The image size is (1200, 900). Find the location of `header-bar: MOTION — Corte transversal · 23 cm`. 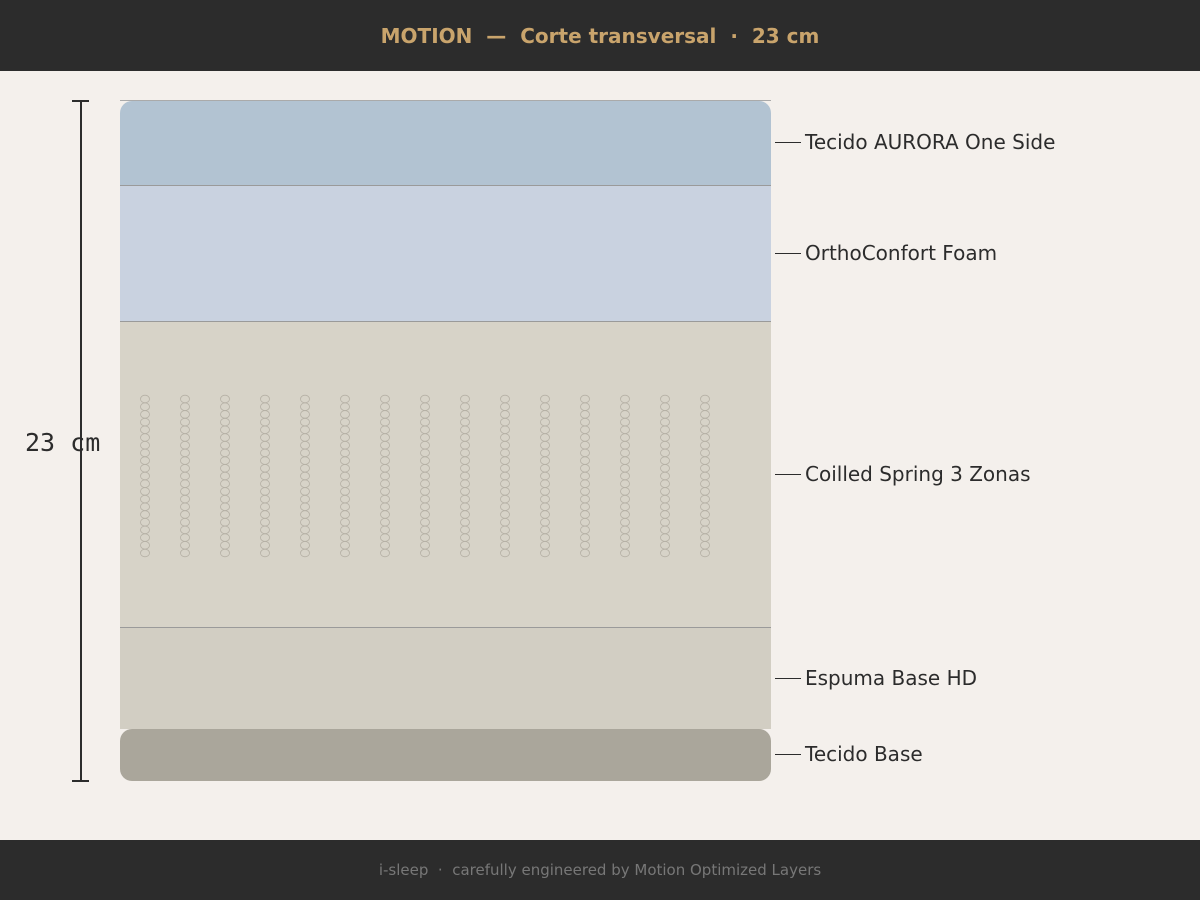

header-bar: MOTION — Corte transversal · 23 cm is located at coordinates (600, 35).